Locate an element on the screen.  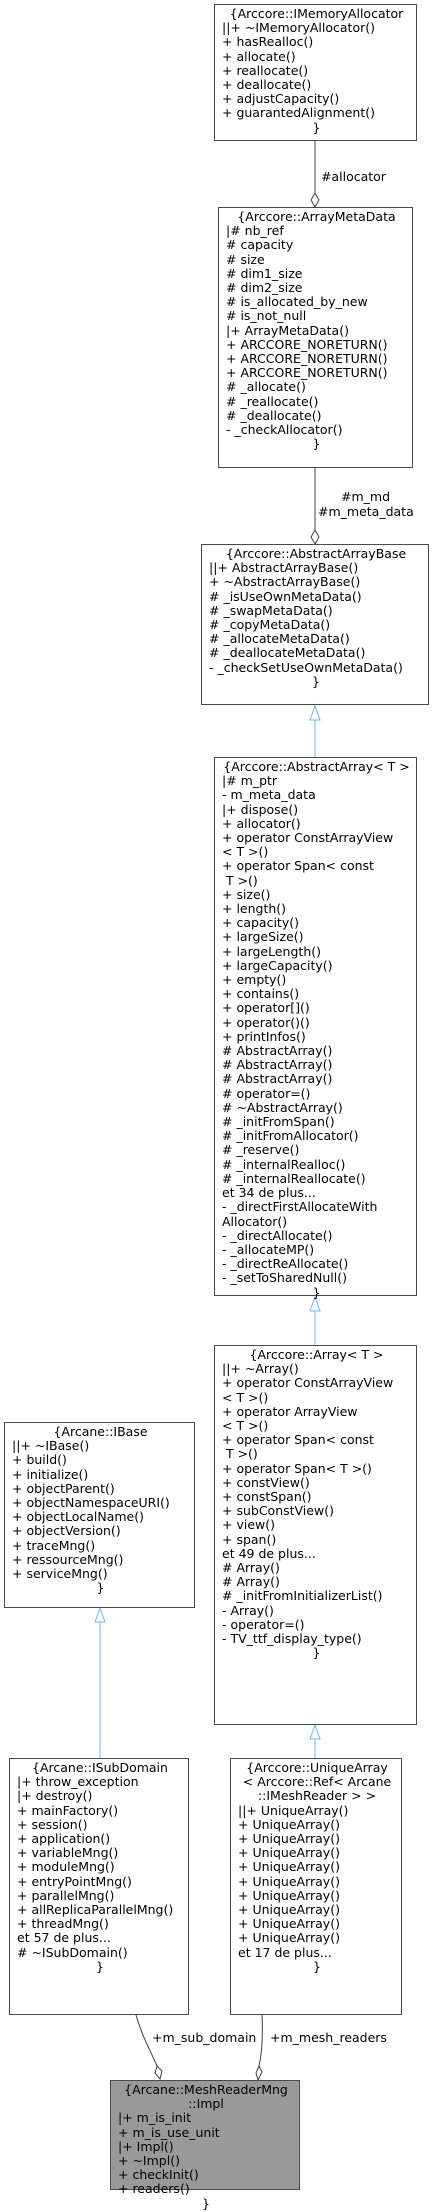
class-member: + allocate() is located at coordinates (259, 56).